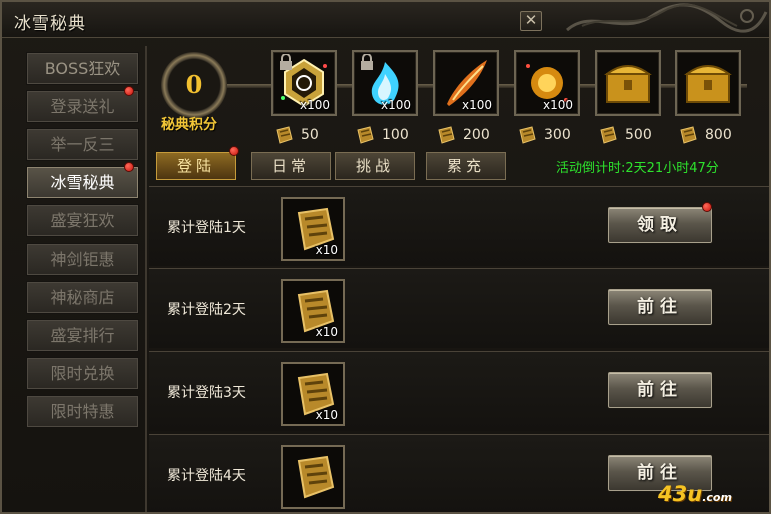  What do you see at coordinates (82, 221) in the screenshot?
I see `sidebar-item: 盛宴狂欢` at bounding box center [82, 221].